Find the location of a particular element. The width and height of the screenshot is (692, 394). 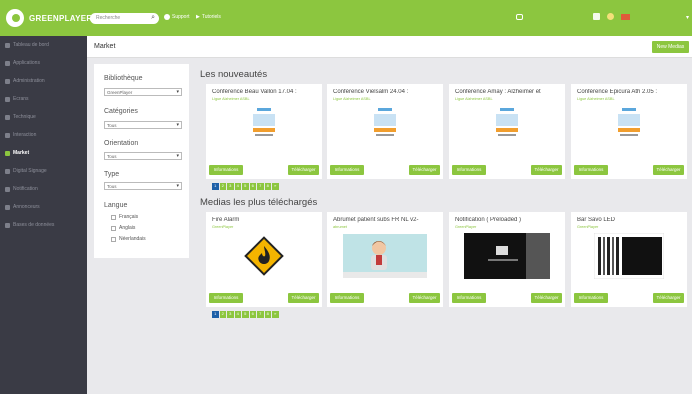

chevron-down-icon: ▾ is located at coordinates (177, 156).